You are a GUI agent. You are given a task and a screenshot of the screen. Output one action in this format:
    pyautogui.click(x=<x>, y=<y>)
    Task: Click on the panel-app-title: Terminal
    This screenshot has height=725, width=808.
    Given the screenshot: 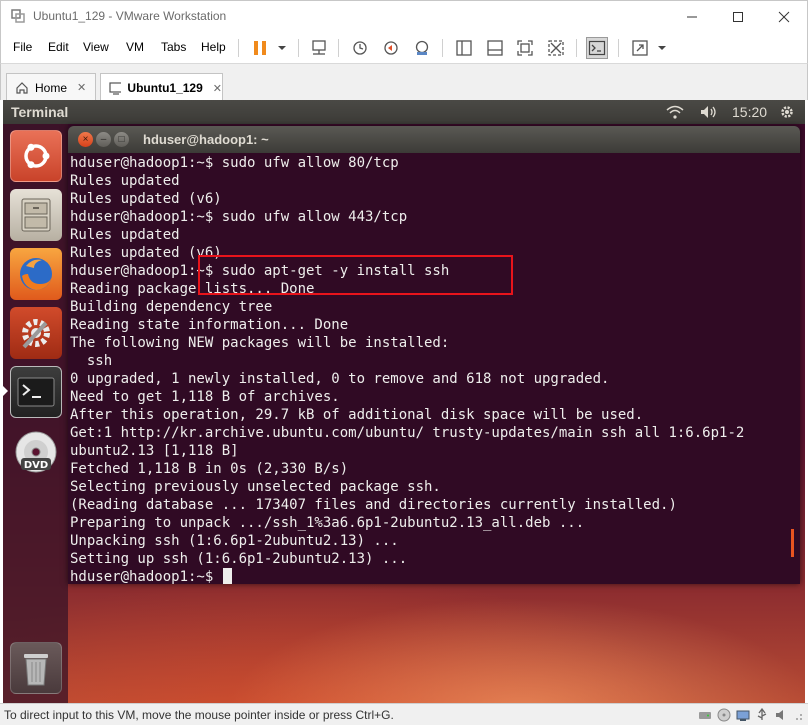 What is the action you would take?
    pyautogui.click(x=40, y=112)
    